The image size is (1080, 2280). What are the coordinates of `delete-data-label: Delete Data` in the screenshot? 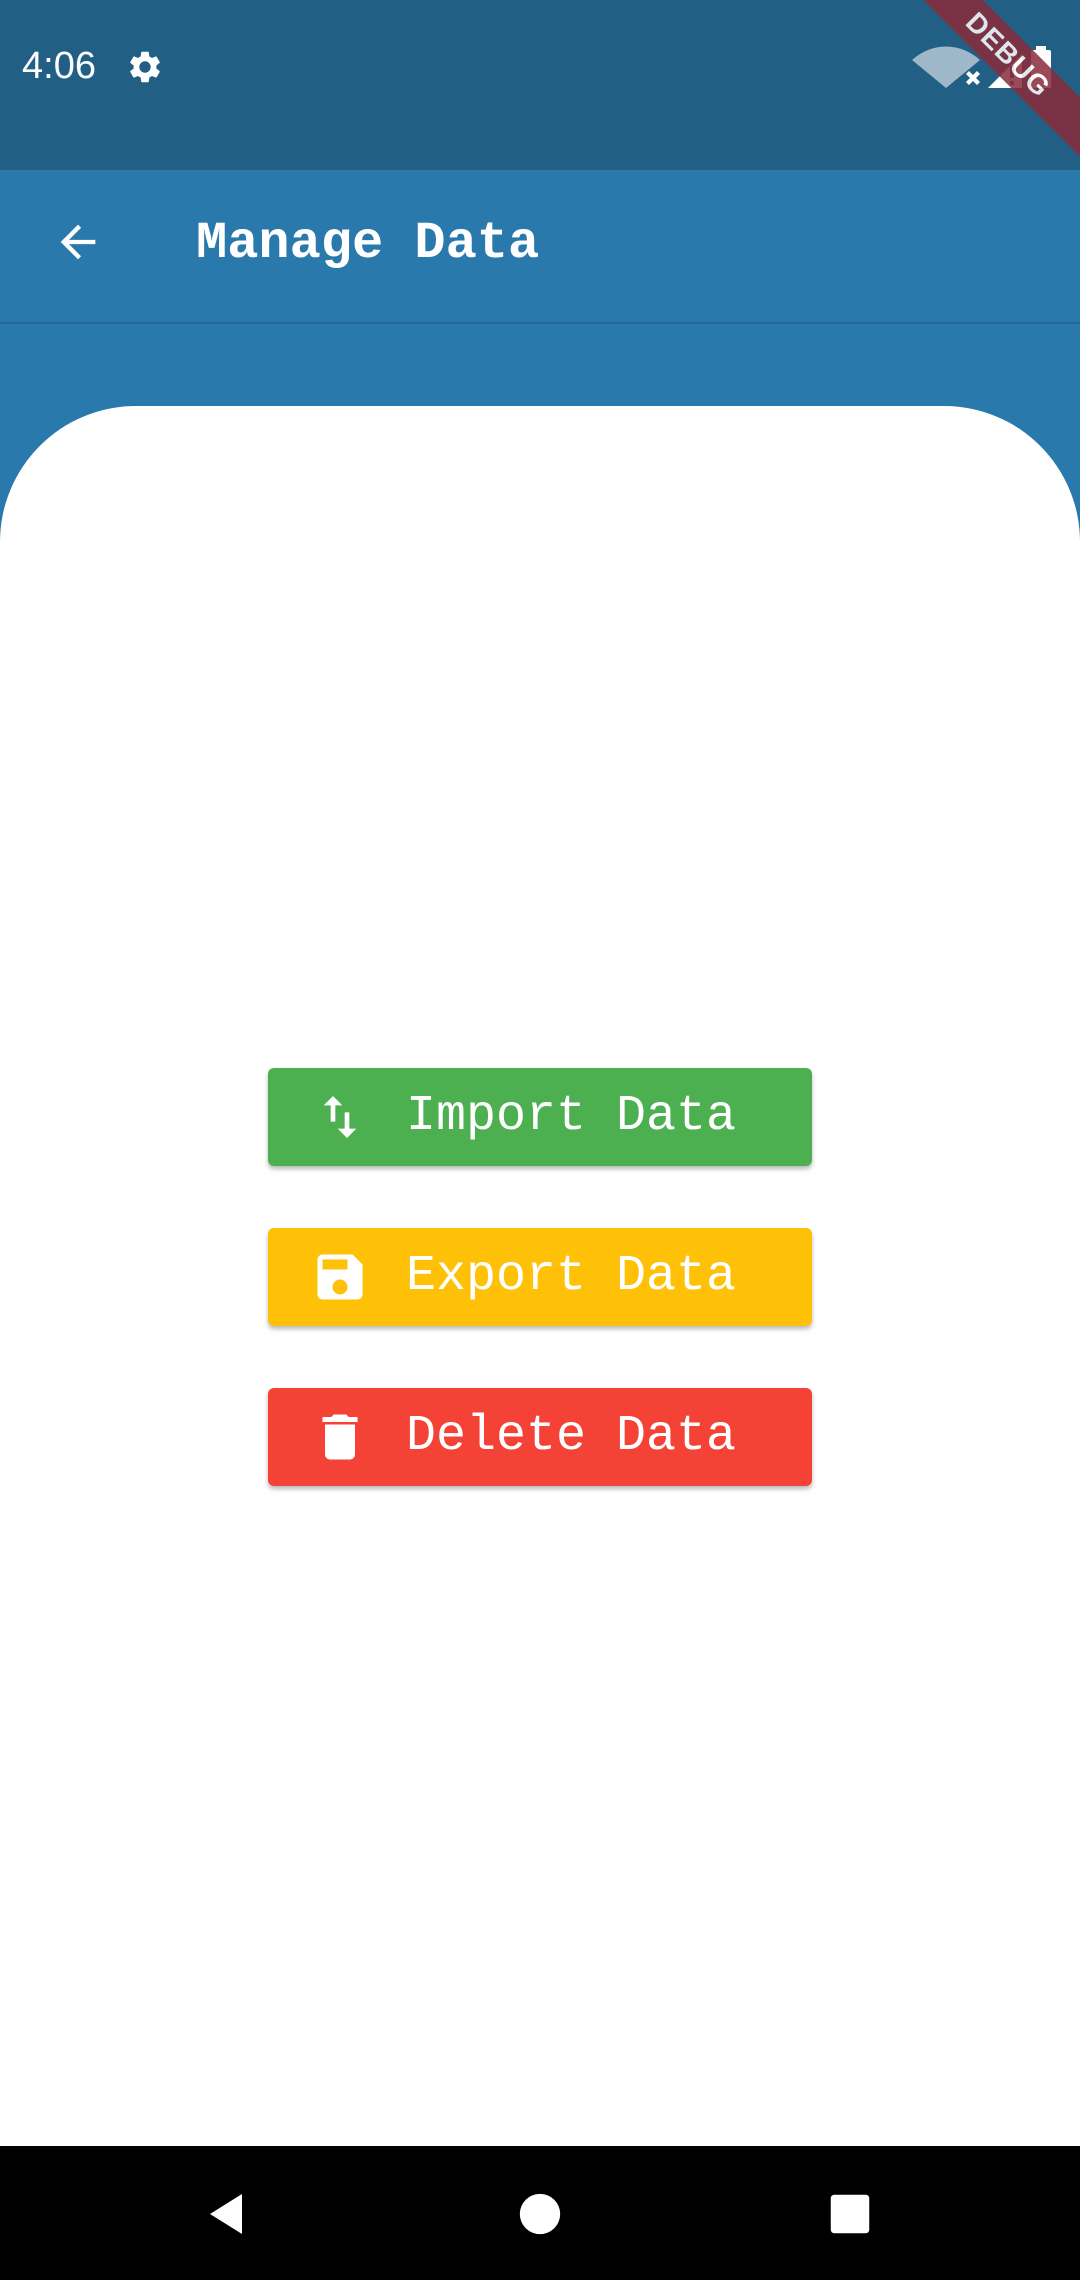 It's located at (571, 1436).